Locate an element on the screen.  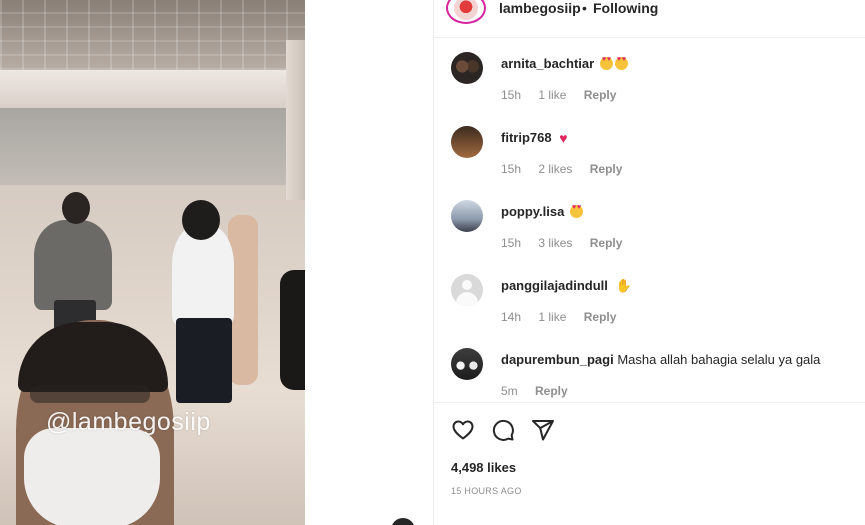
comment-item: panggilajadindull ✋ 14h 1 like Reply is located at coordinates (649, 311).